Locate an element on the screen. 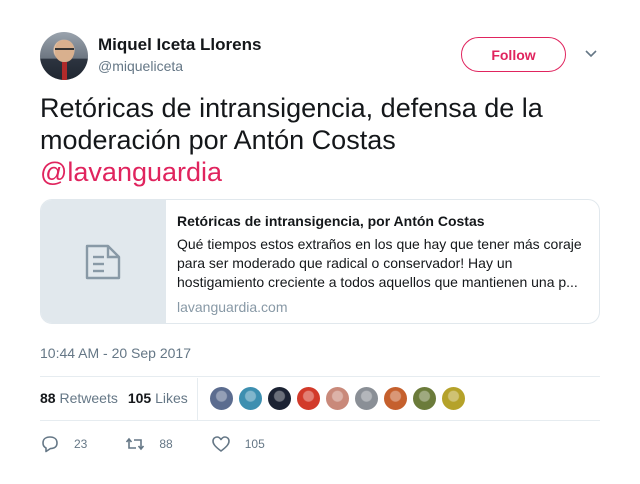  retweets-stat: 88 Retweets is located at coordinates (79, 398).